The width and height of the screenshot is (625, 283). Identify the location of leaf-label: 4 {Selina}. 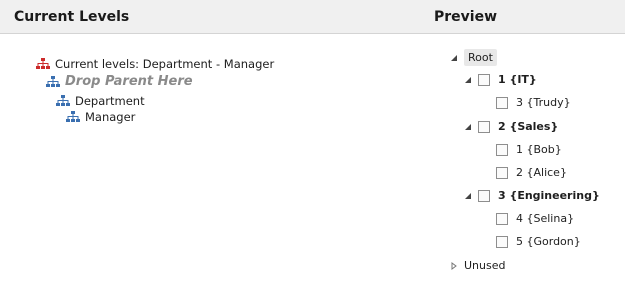
(545, 218).